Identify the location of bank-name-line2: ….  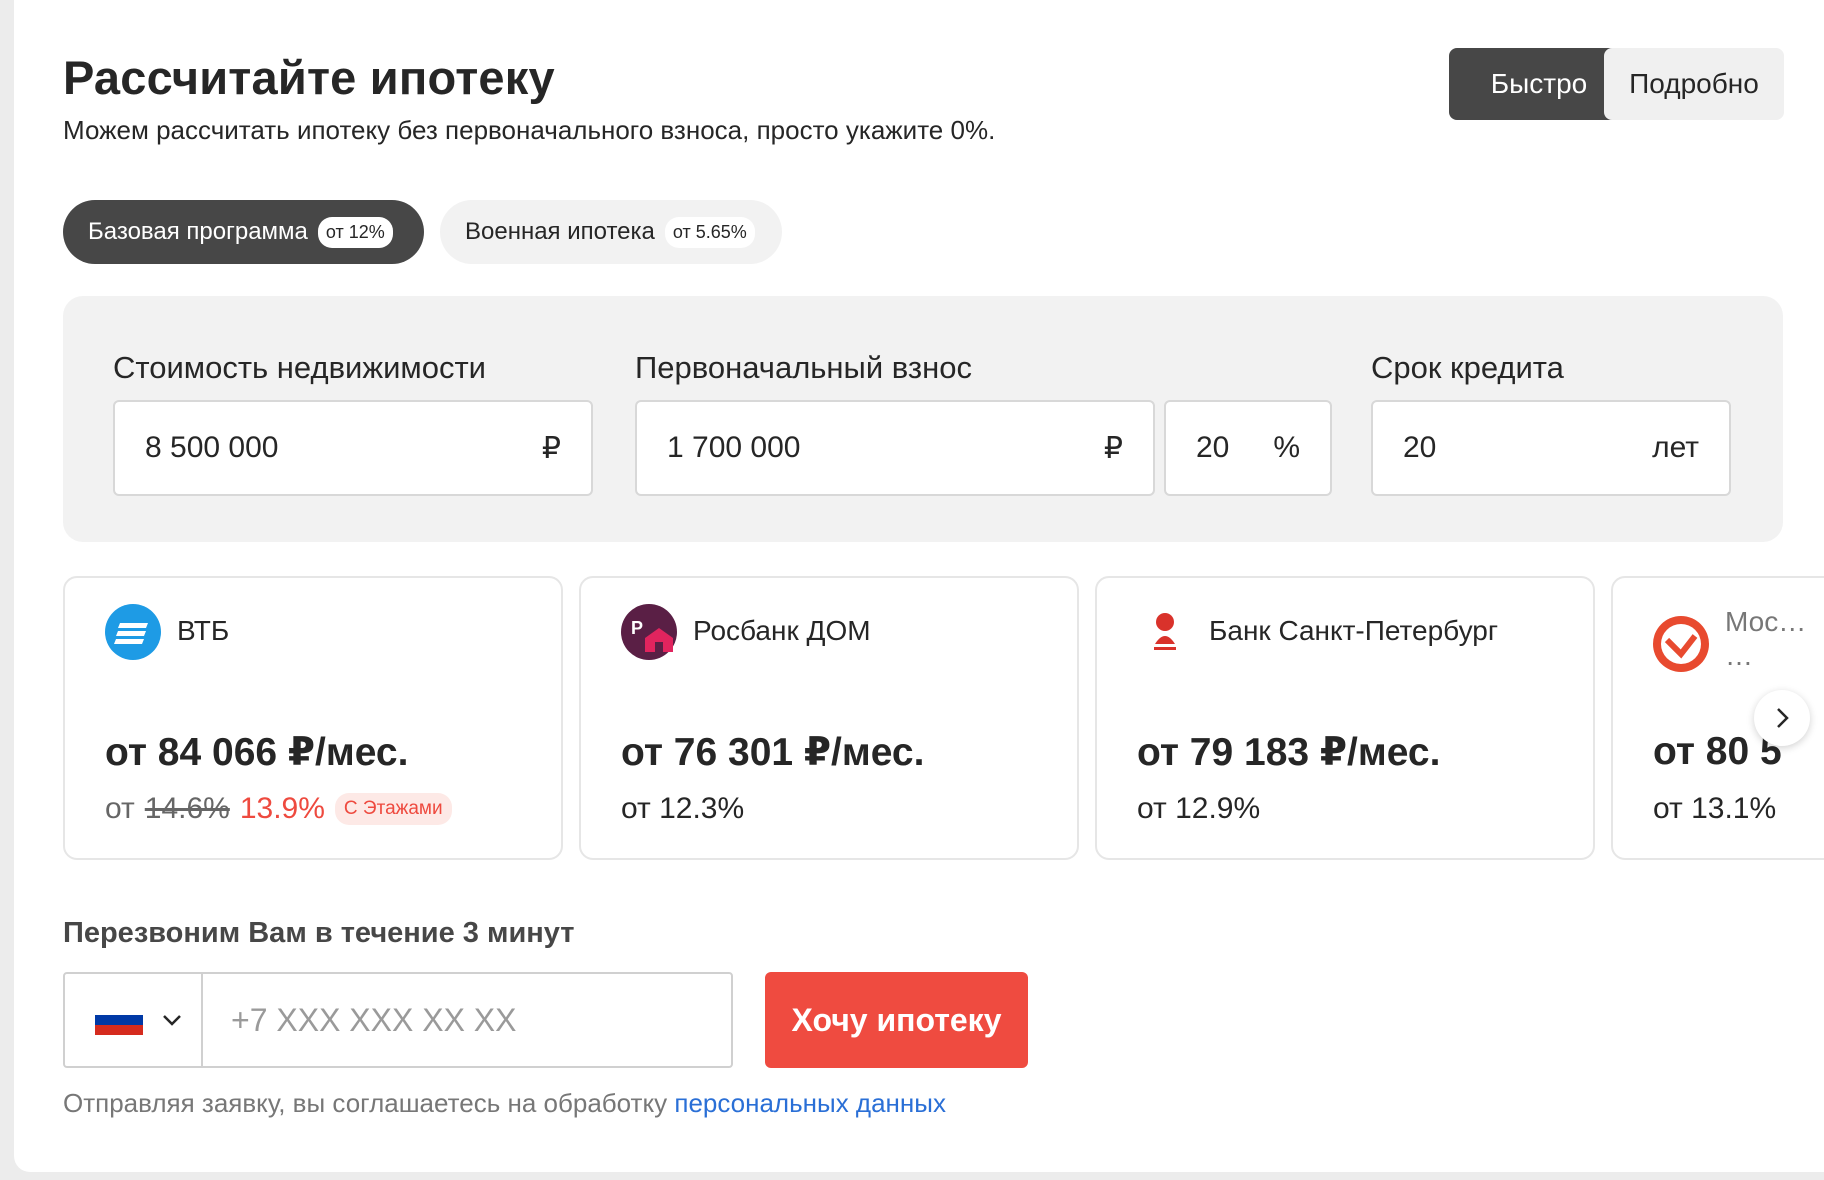
(1739, 655).